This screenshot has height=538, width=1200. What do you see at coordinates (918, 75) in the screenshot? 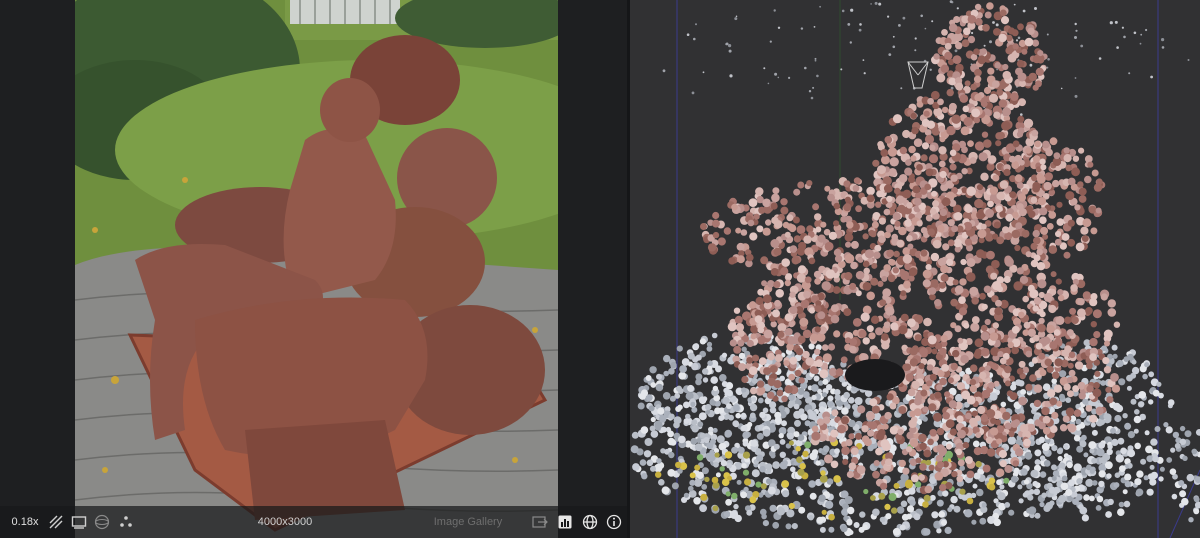
I see `camera-marker` at bounding box center [918, 75].